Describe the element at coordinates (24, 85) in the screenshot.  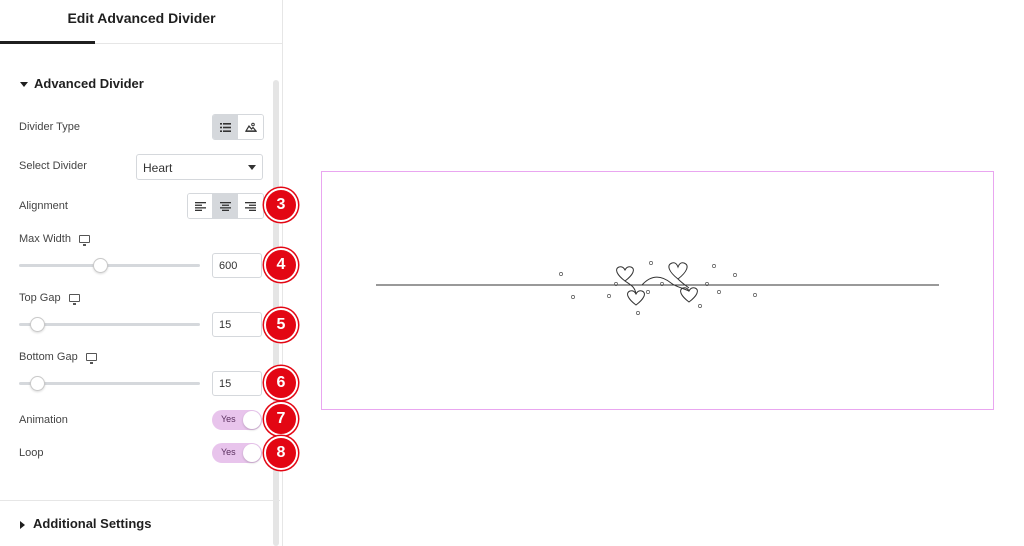
I see `caret-down-icon` at that location.